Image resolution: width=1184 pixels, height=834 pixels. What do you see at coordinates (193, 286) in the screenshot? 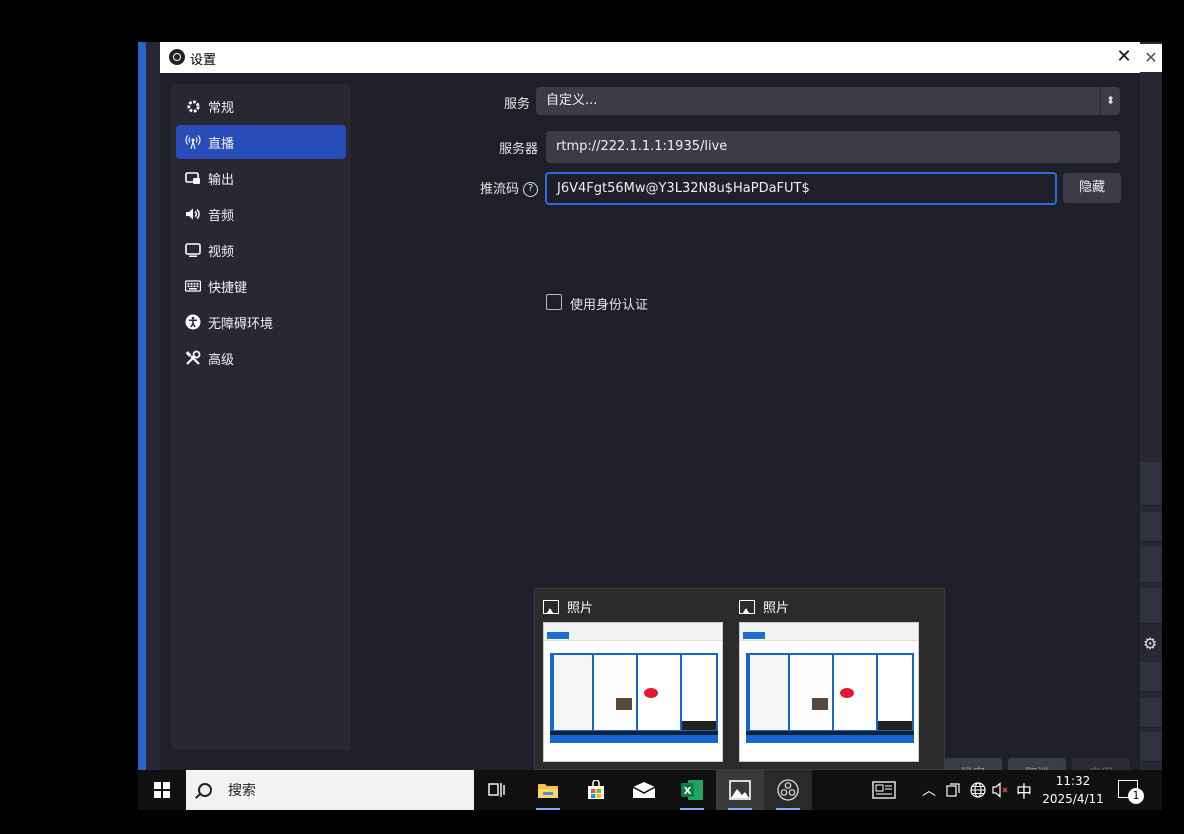
I see `keyboard-icon` at bounding box center [193, 286].